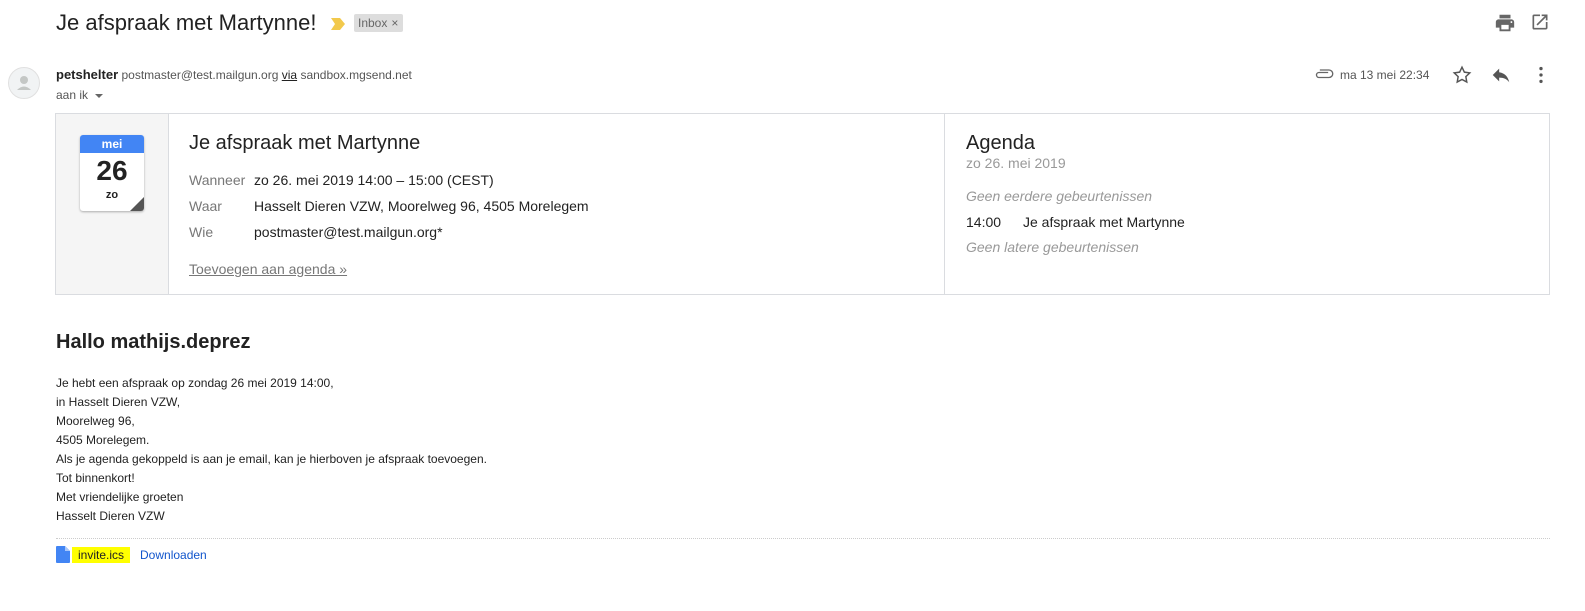 This screenshot has width=1585, height=611. What do you see at coordinates (356, 75) in the screenshot?
I see `via-domain: sandbox.mgsend.net` at bounding box center [356, 75].